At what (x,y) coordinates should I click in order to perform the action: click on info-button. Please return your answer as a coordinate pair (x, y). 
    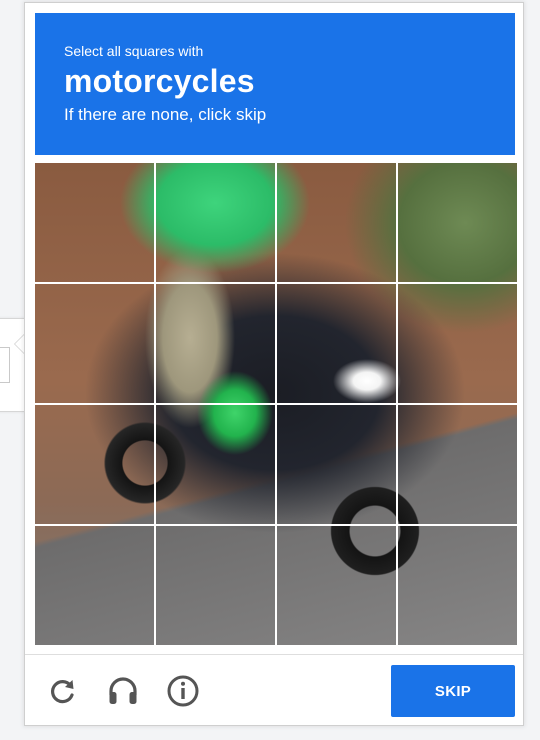
    Looking at the image, I should click on (183, 691).